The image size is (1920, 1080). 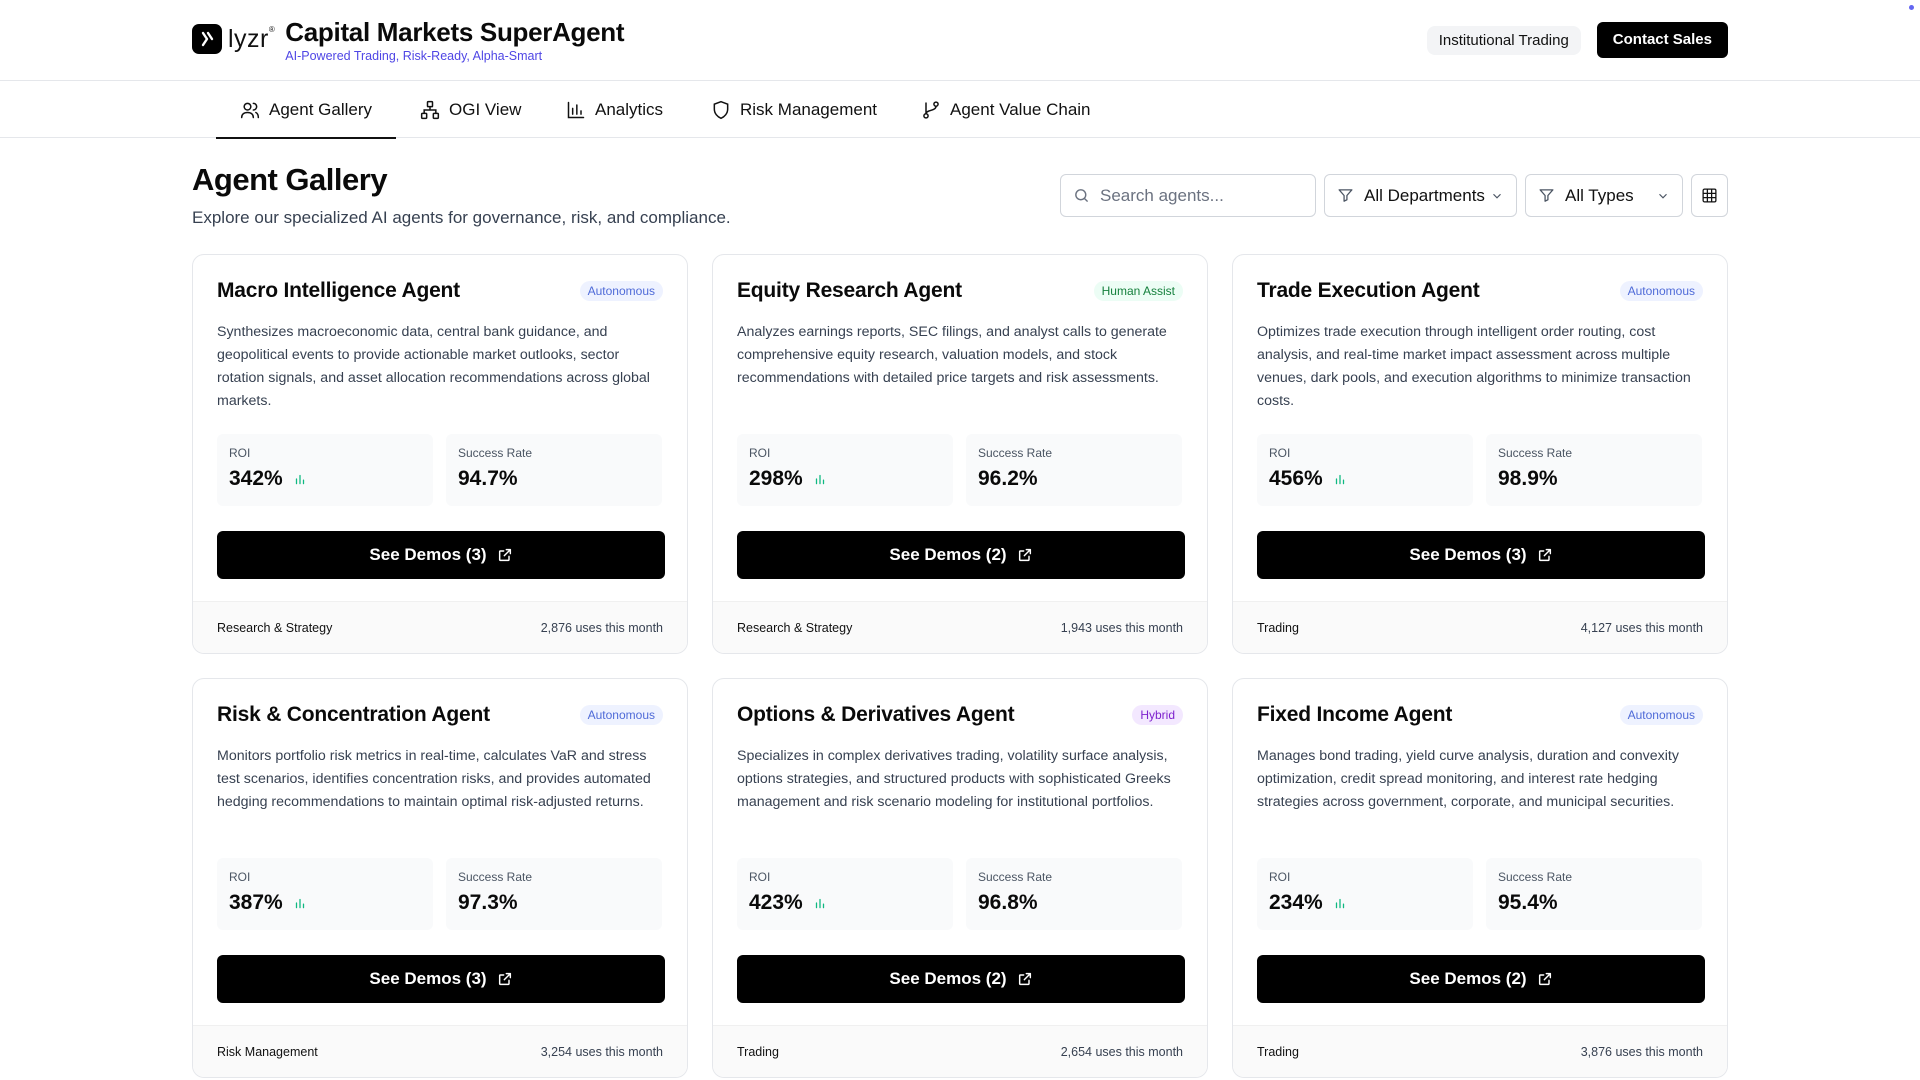 What do you see at coordinates (488, 478) in the screenshot?
I see `success-rate-value: 94.7%` at bounding box center [488, 478].